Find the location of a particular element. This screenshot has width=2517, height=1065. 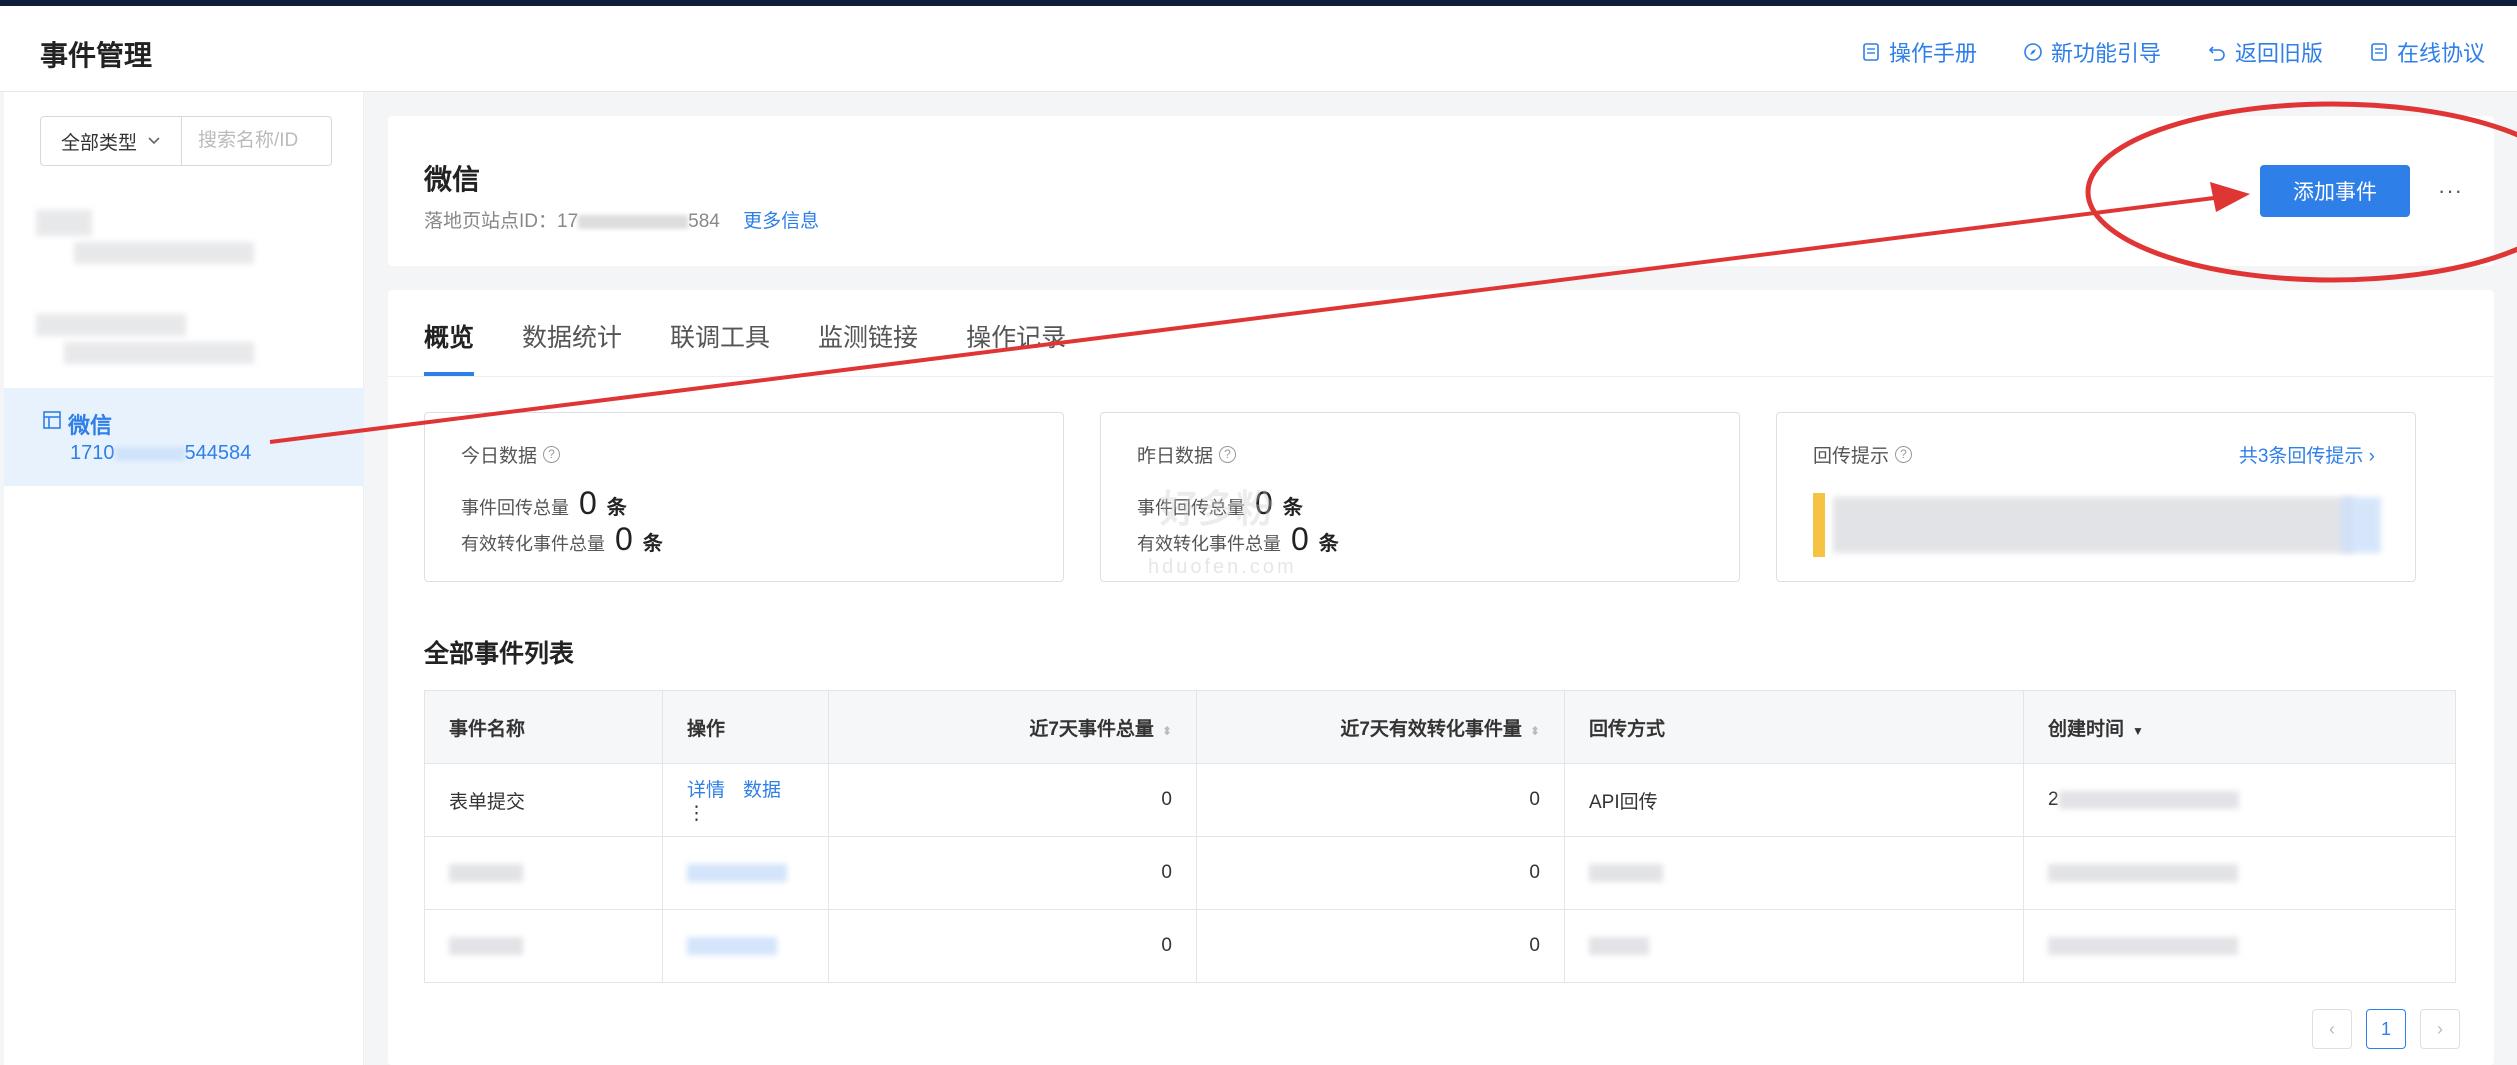

callback-tips-card: 回传提示? 共3条回传提示 › is located at coordinates (2096, 497).